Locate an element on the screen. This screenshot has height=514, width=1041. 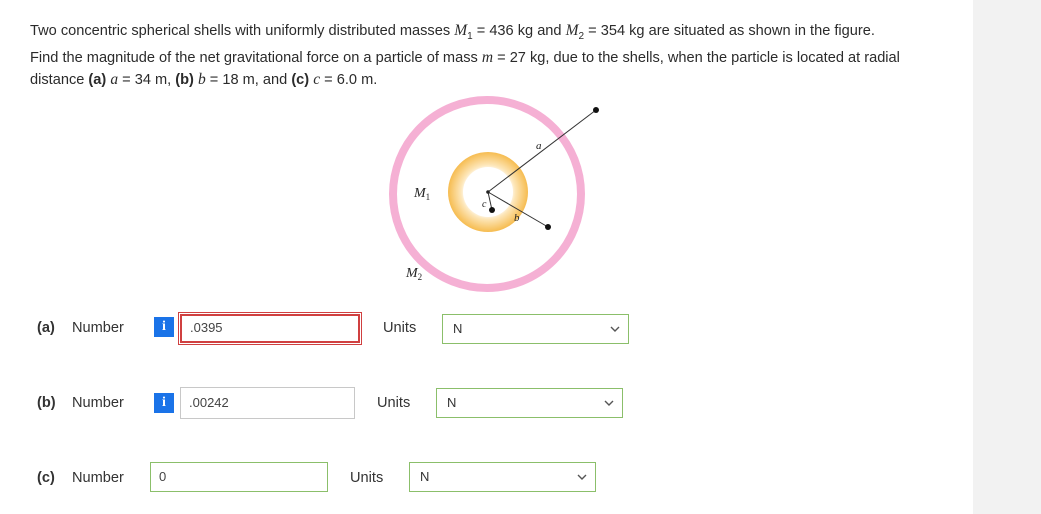
info-icon-a: i is located at coordinates (164, 327).